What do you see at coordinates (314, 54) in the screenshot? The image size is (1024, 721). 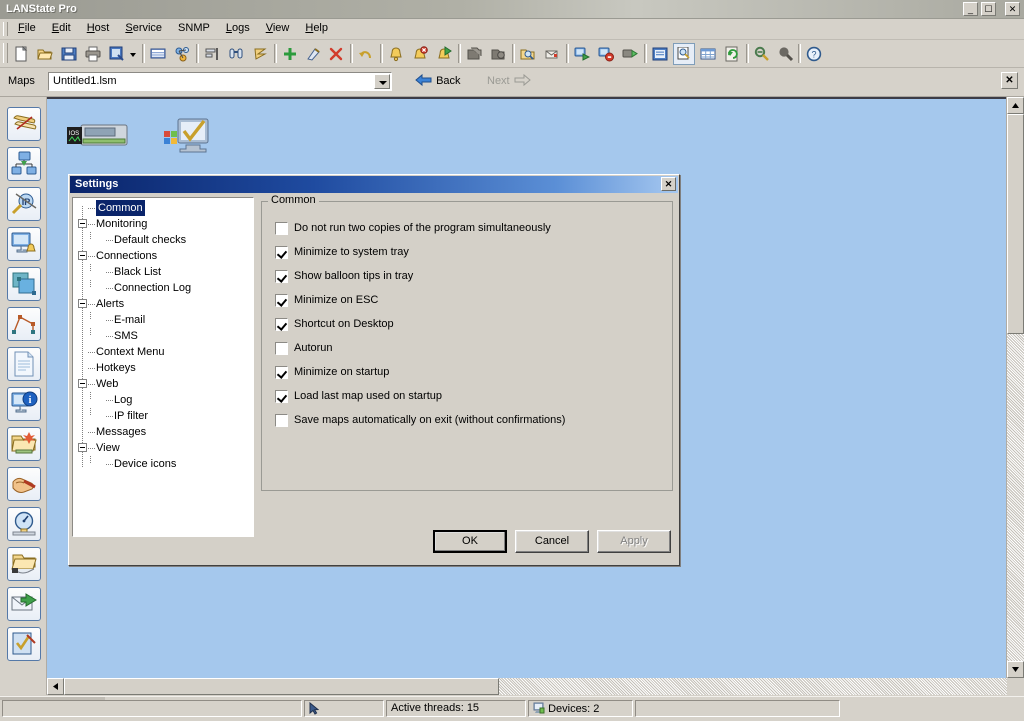 I see `edit-device-icon` at bounding box center [314, 54].